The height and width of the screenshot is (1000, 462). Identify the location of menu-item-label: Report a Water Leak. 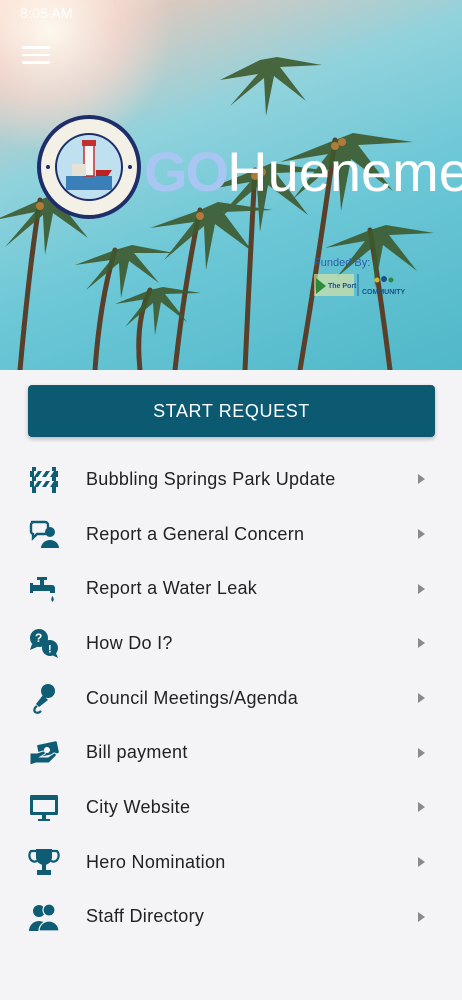
(172, 588).